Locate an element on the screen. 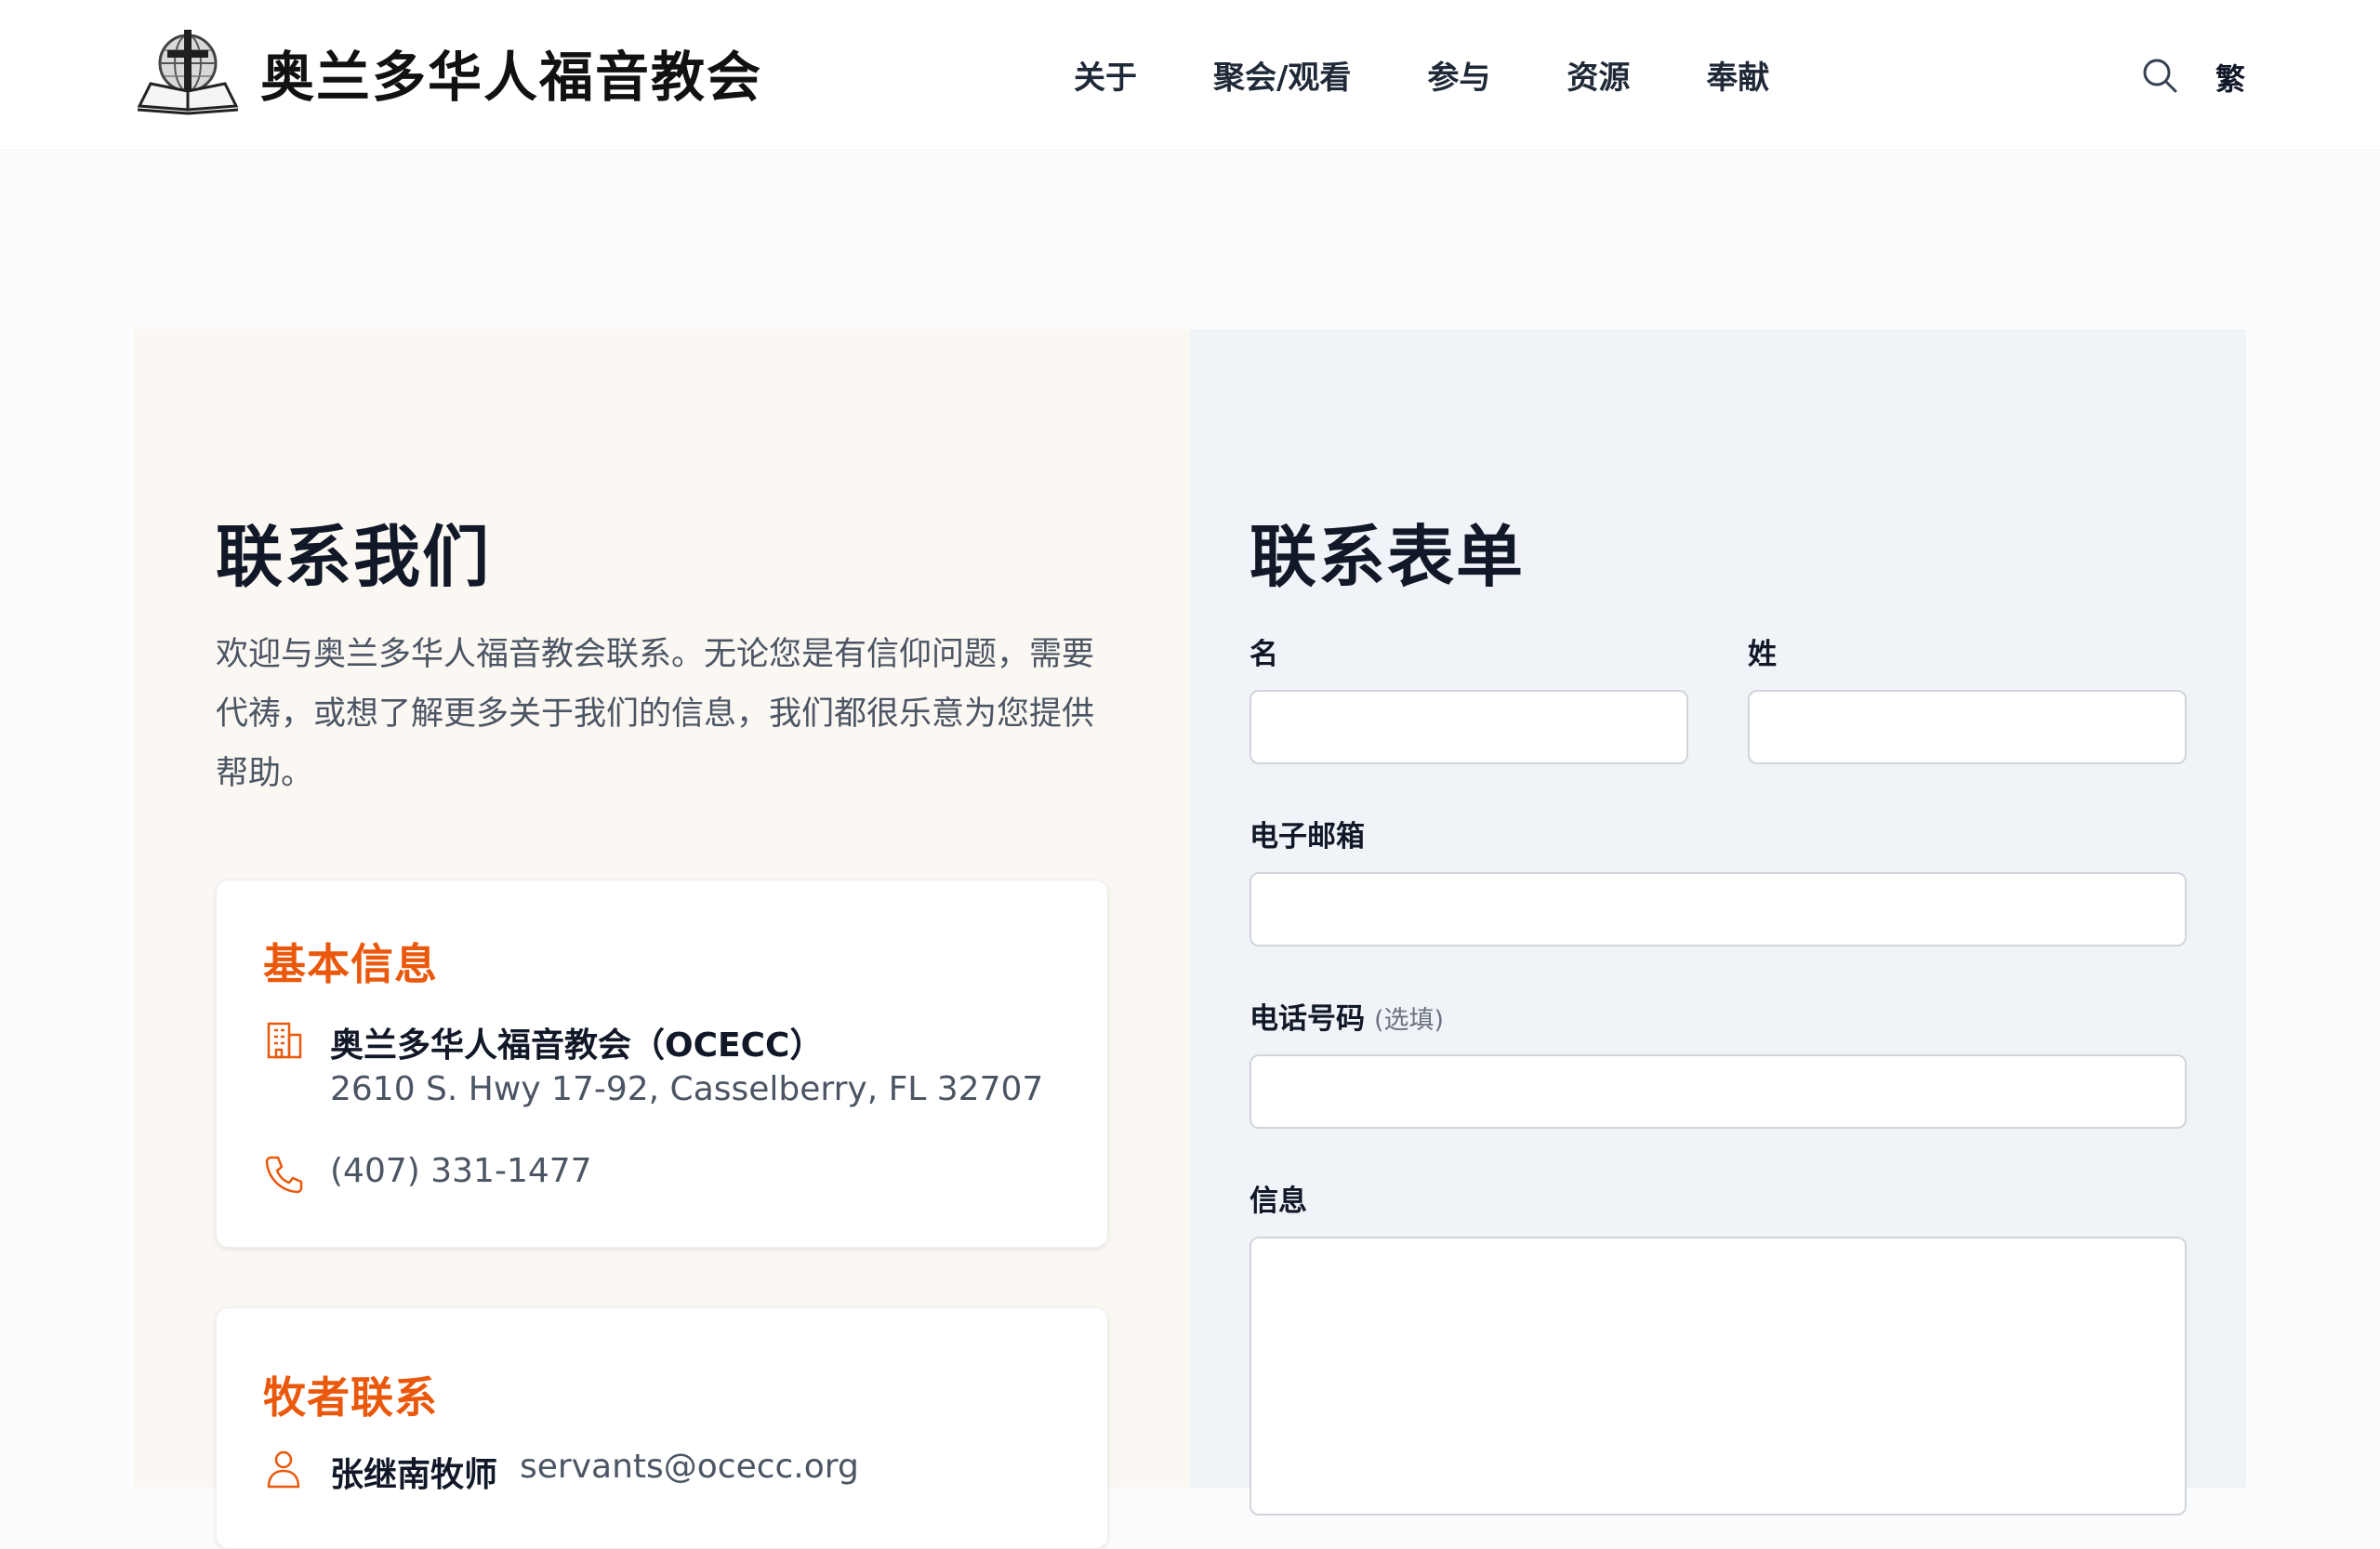 The height and width of the screenshot is (1549, 2380). search-icon is located at coordinates (2159, 75).